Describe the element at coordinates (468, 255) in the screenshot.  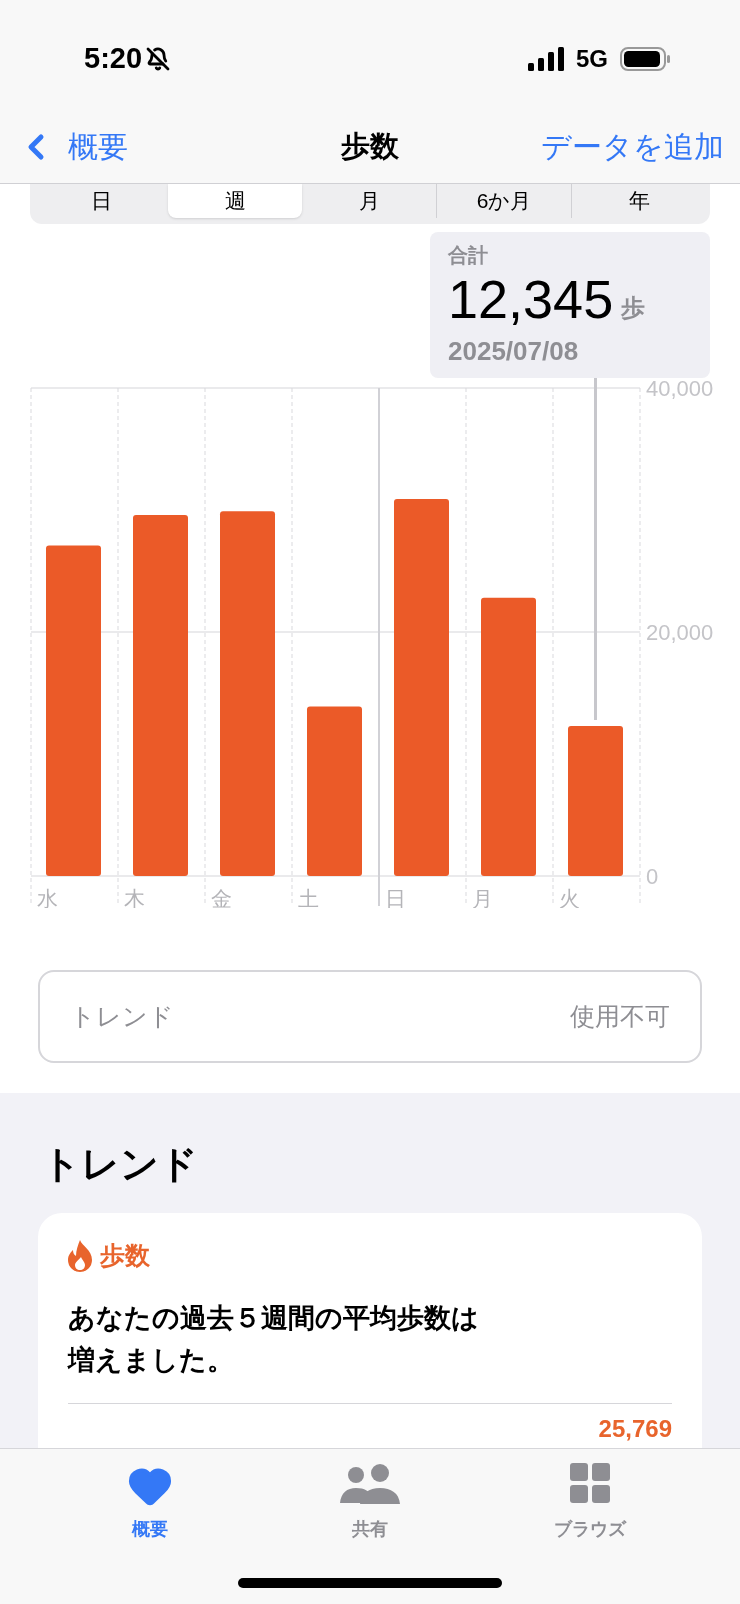
I see `summary-label: 合計` at that location.